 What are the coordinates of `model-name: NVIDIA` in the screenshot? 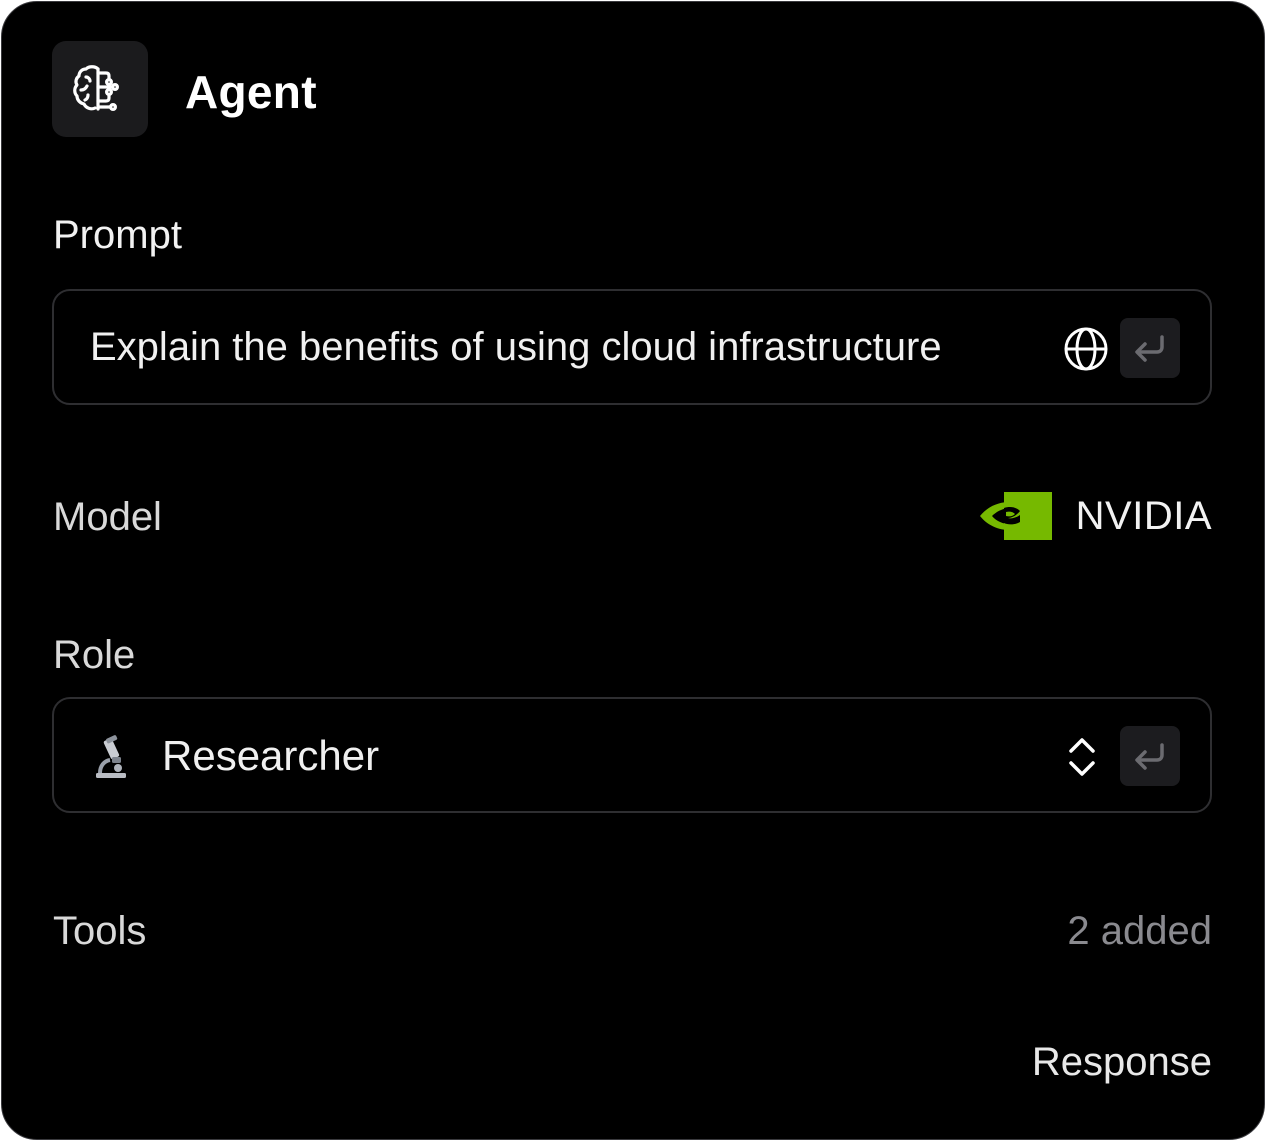 It's located at (1143, 516).